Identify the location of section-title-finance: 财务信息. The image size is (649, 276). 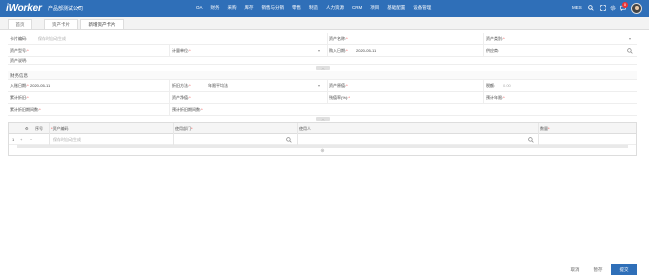
(322, 75).